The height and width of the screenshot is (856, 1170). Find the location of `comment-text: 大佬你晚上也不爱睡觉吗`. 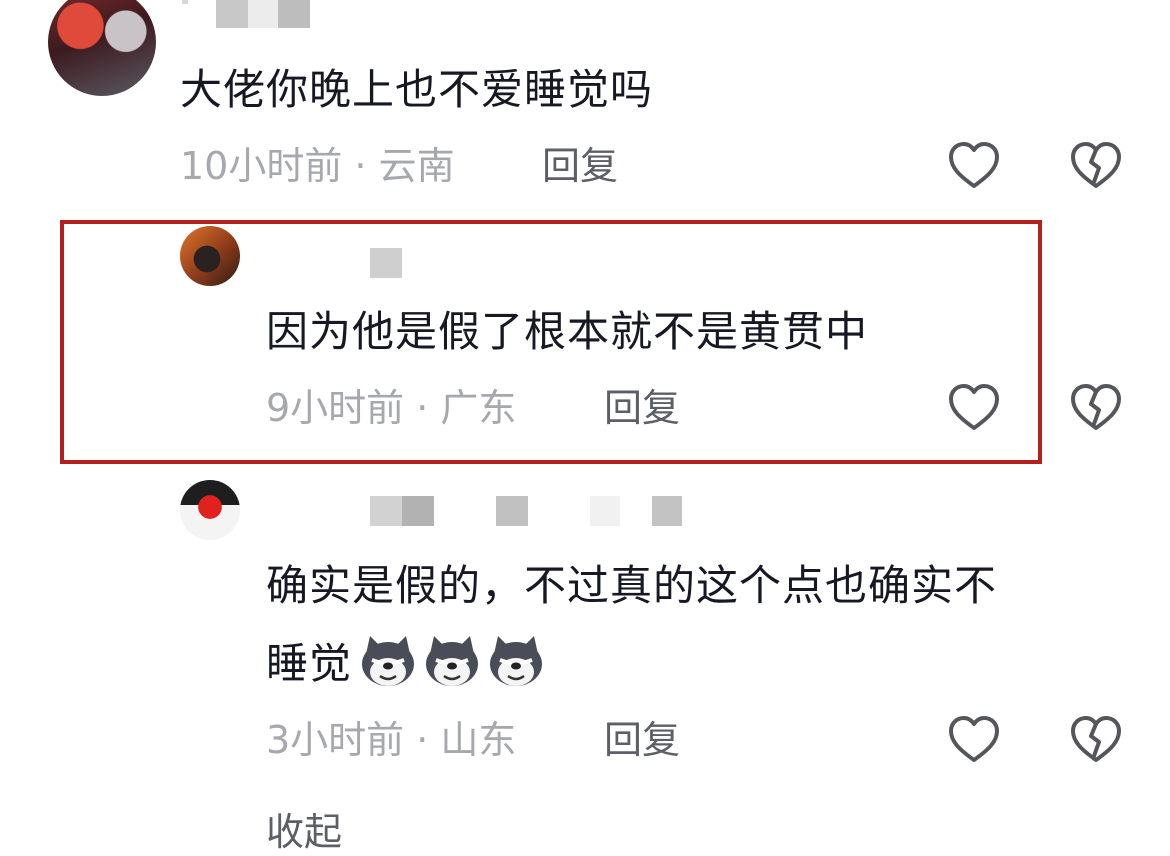

comment-text: 大佬你晚上也不爱睡觉吗 is located at coordinates (417, 89).